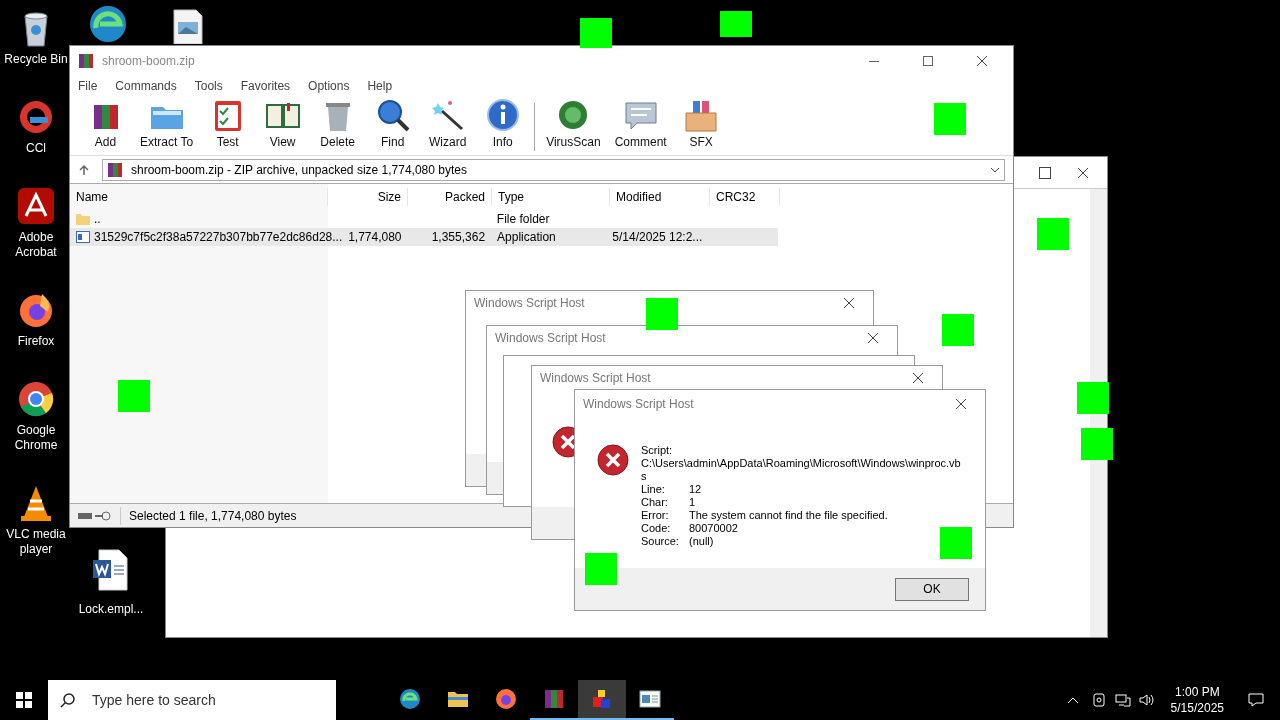  I want to click on toolbar-button: Find, so click(393, 124).